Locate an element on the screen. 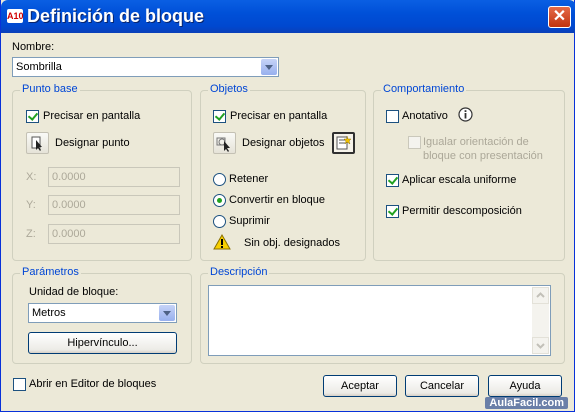 This screenshot has width=575, height=412. aceptar-button: Aceptar is located at coordinates (360, 386).